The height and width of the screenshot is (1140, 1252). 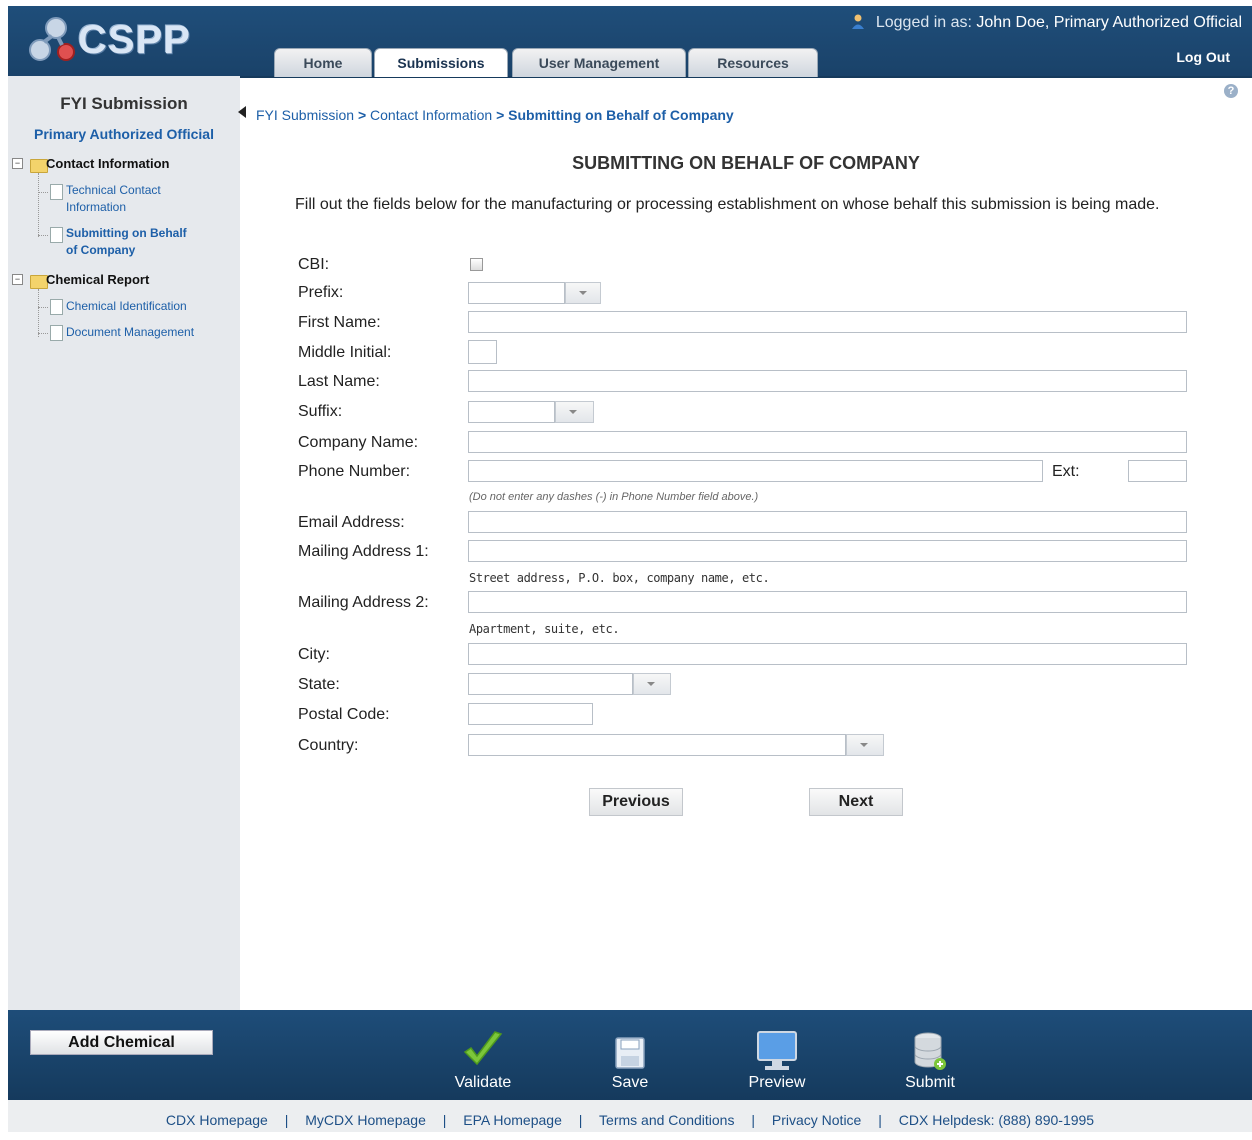 What do you see at coordinates (96, 207) in the screenshot?
I see `leaf-line: Information` at bounding box center [96, 207].